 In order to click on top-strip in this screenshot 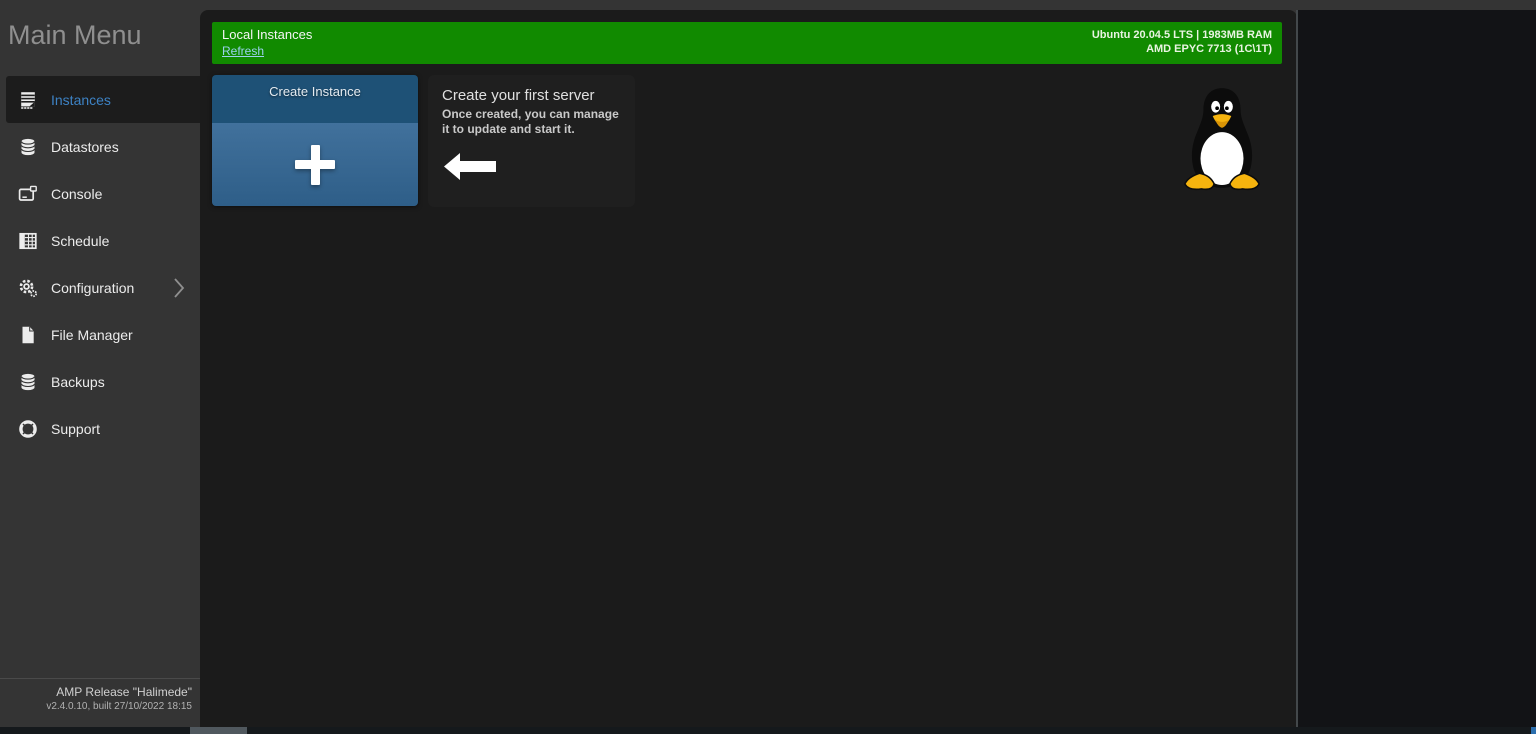, I will do `click(768, 5)`.